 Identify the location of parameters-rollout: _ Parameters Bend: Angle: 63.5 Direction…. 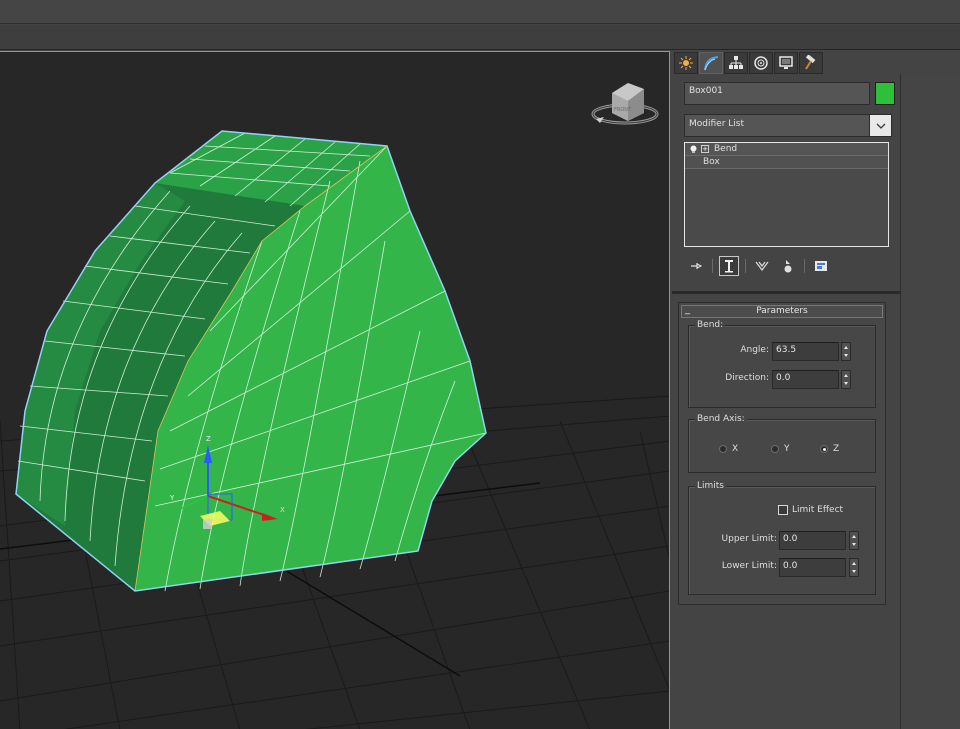
(782, 453).